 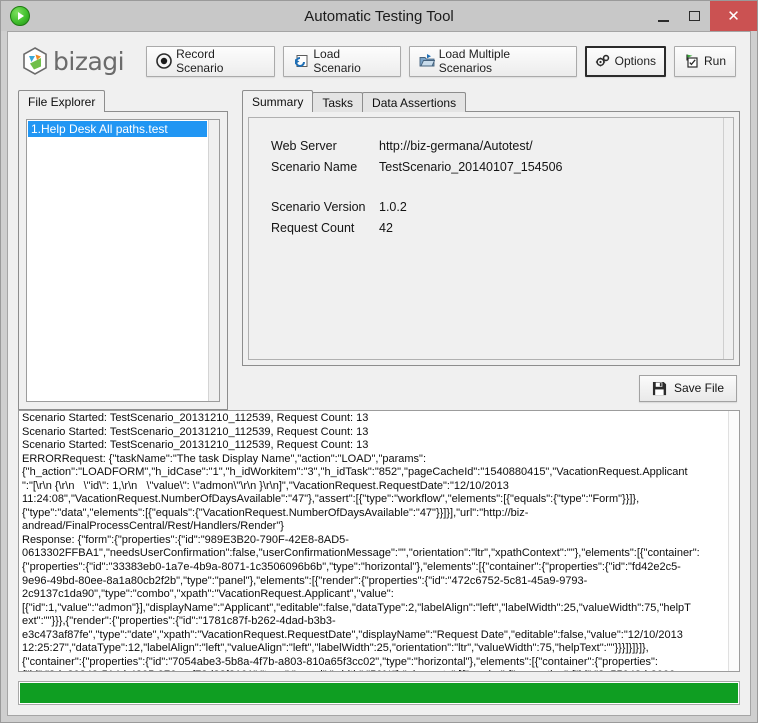 I want to click on title-bar: Automatic Testing Tool ✕, so click(x=379, y=16).